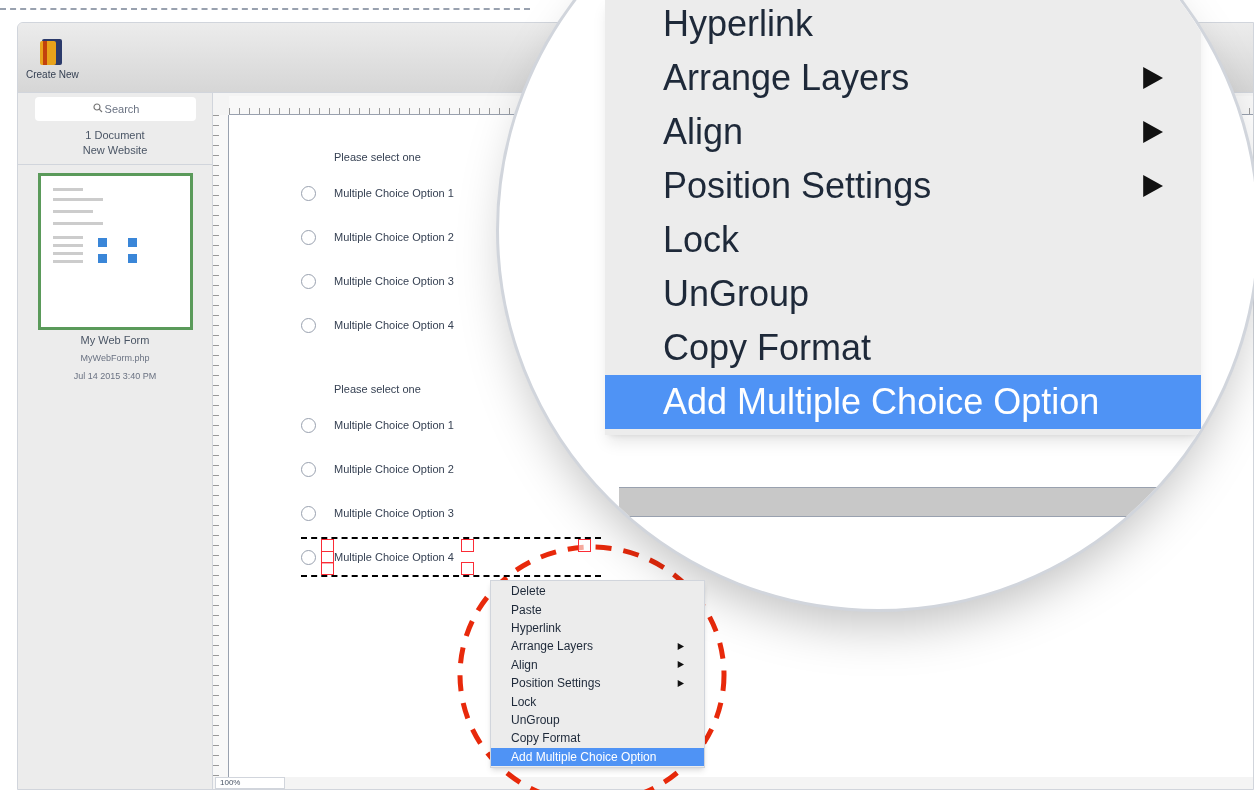 The image size is (1254, 790). What do you see at coordinates (97, 108) in the screenshot?
I see `search-icon` at bounding box center [97, 108].